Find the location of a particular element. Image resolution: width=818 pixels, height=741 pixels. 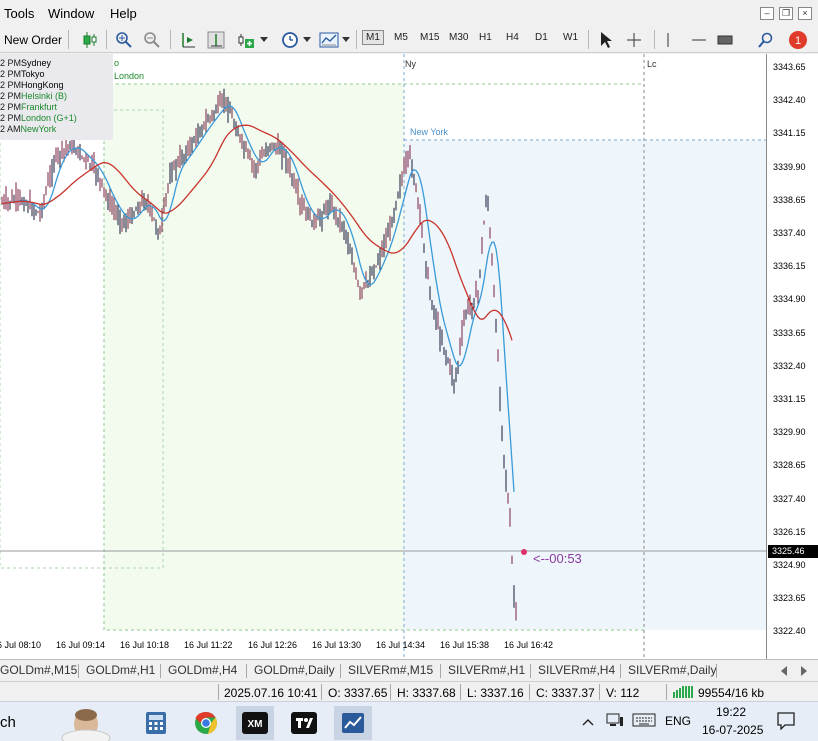

status-high: H: 3337.68 is located at coordinates (426, 693).